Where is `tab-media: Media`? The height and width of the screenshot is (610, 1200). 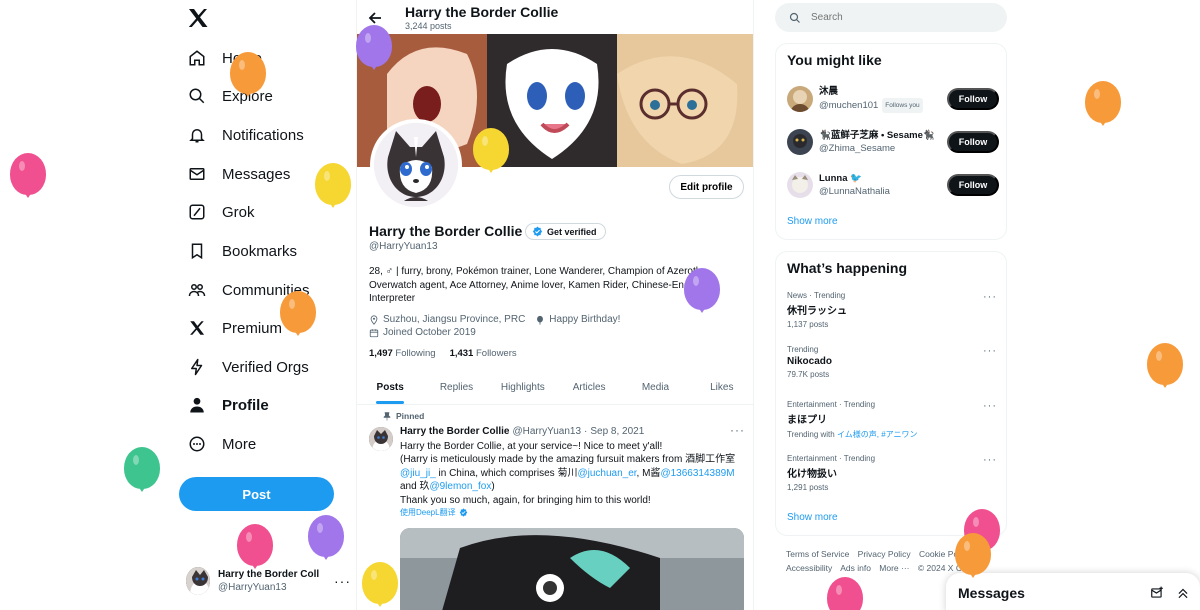 tab-media: Media is located at coordinates (655, 387).